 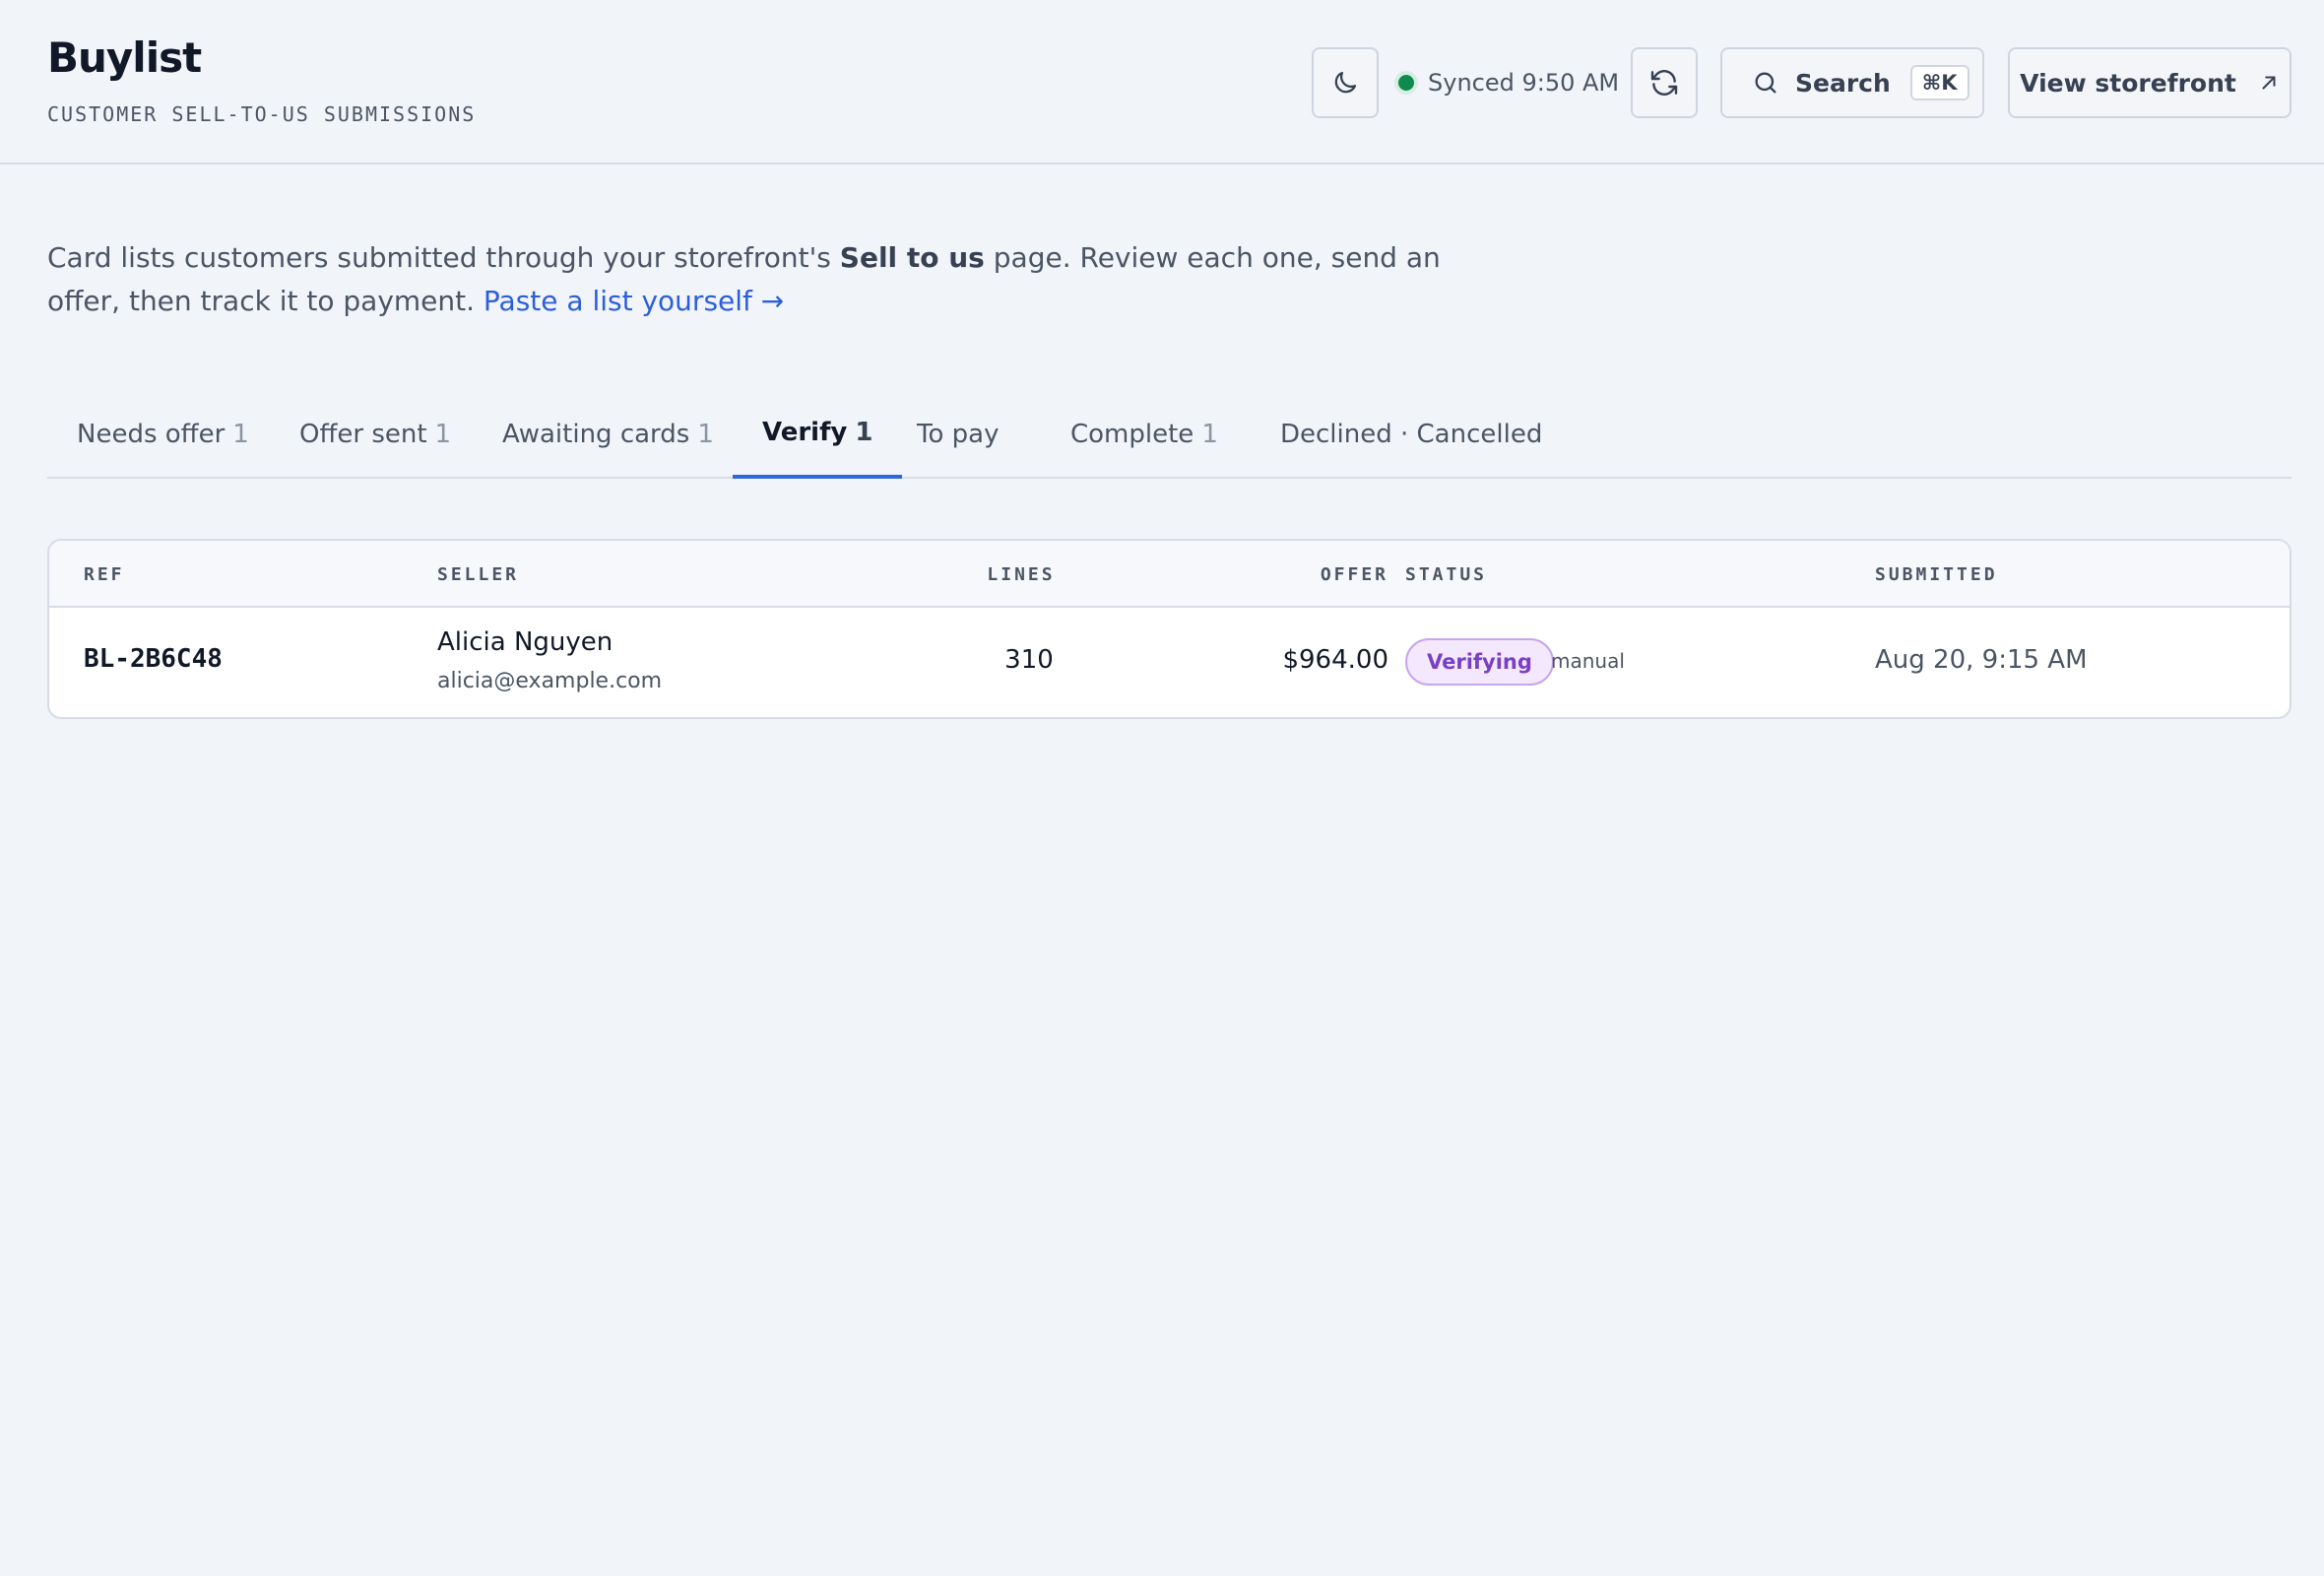 What do you see at coordinates (805, 432) in the screenshot?
I see `tab-label: Verify` at bounding box center [805, 432].